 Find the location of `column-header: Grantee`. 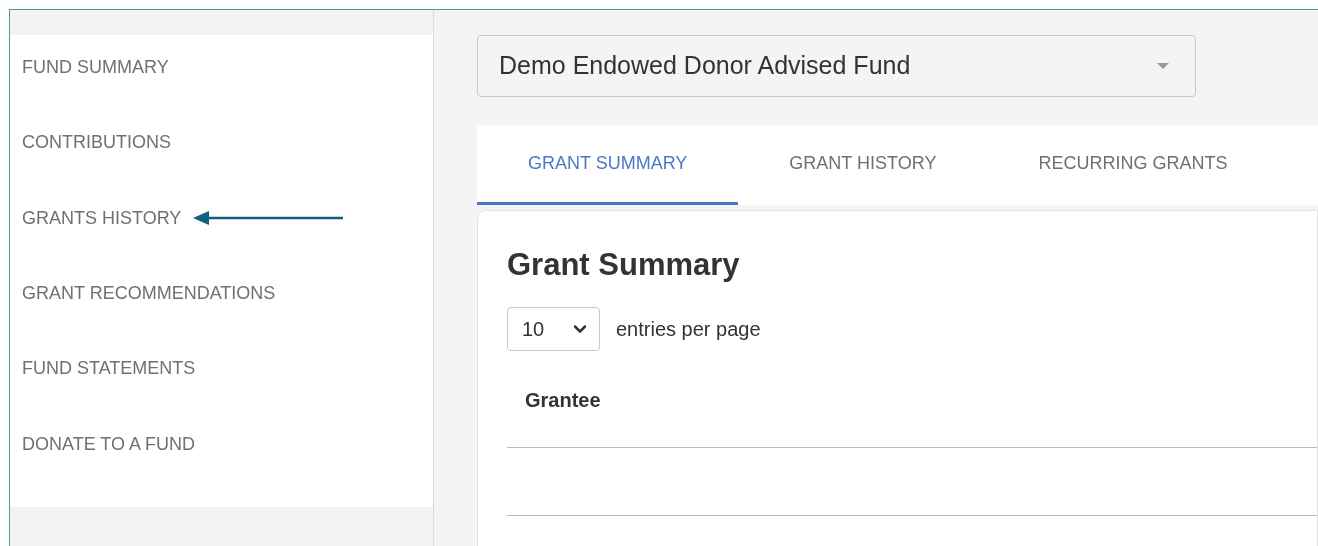

column-header: Grantee is located at coordinates (563, 400).